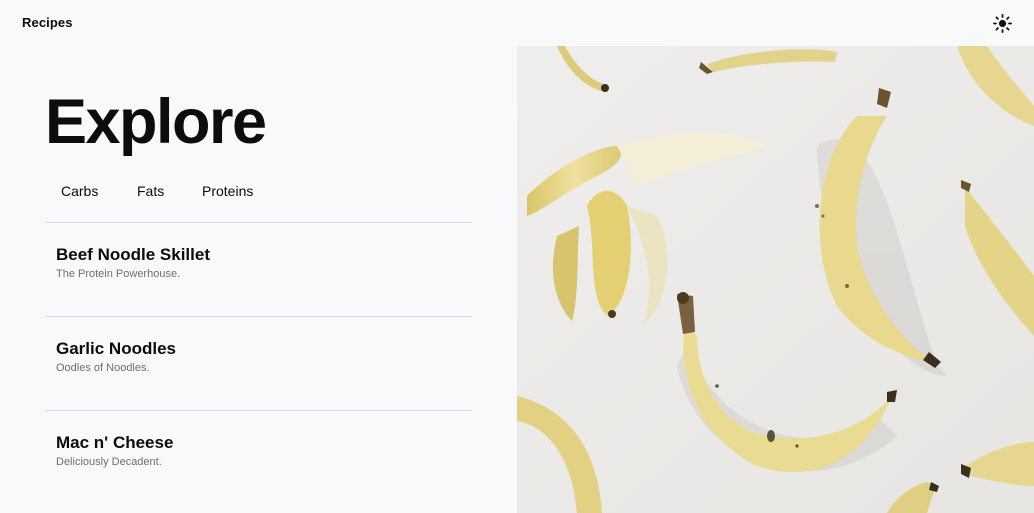 This screenshot has height=513, width=1034. What do you see at coordinates (47, 22) in the screenshot?
I see `brand-title: Recipes` at bounding box center [47, 22].